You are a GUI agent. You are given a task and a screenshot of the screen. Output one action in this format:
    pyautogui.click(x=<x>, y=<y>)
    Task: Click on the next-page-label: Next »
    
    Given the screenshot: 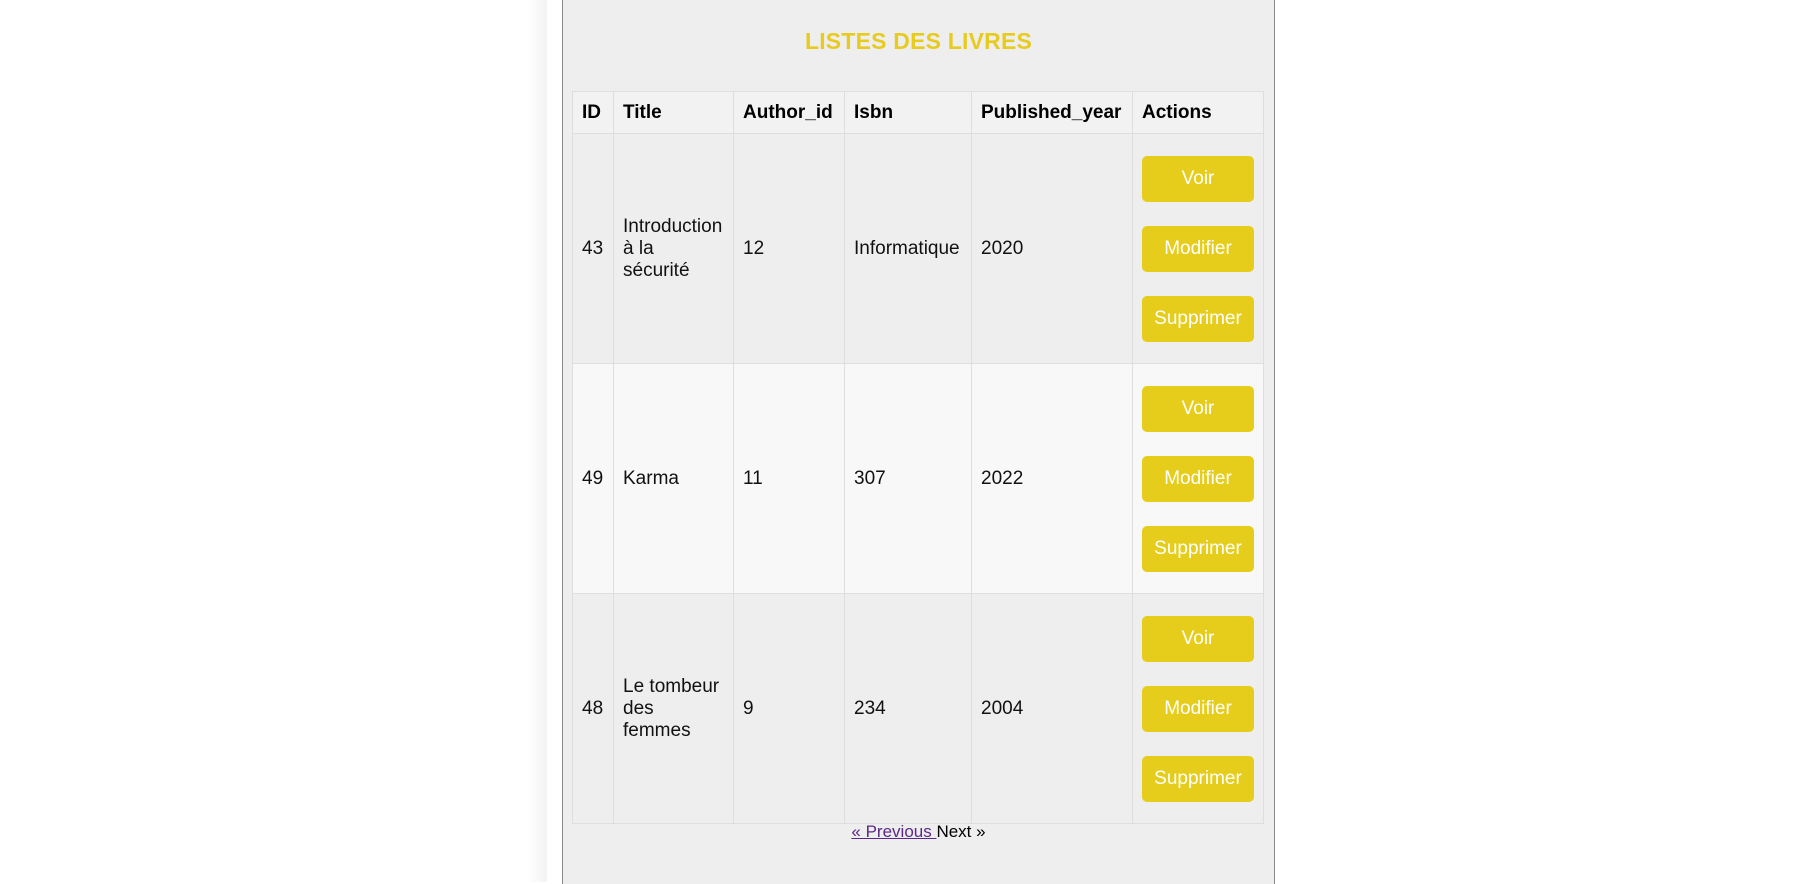 What is the action you would take?
    pyautogui.click(x=961, y=831)
    